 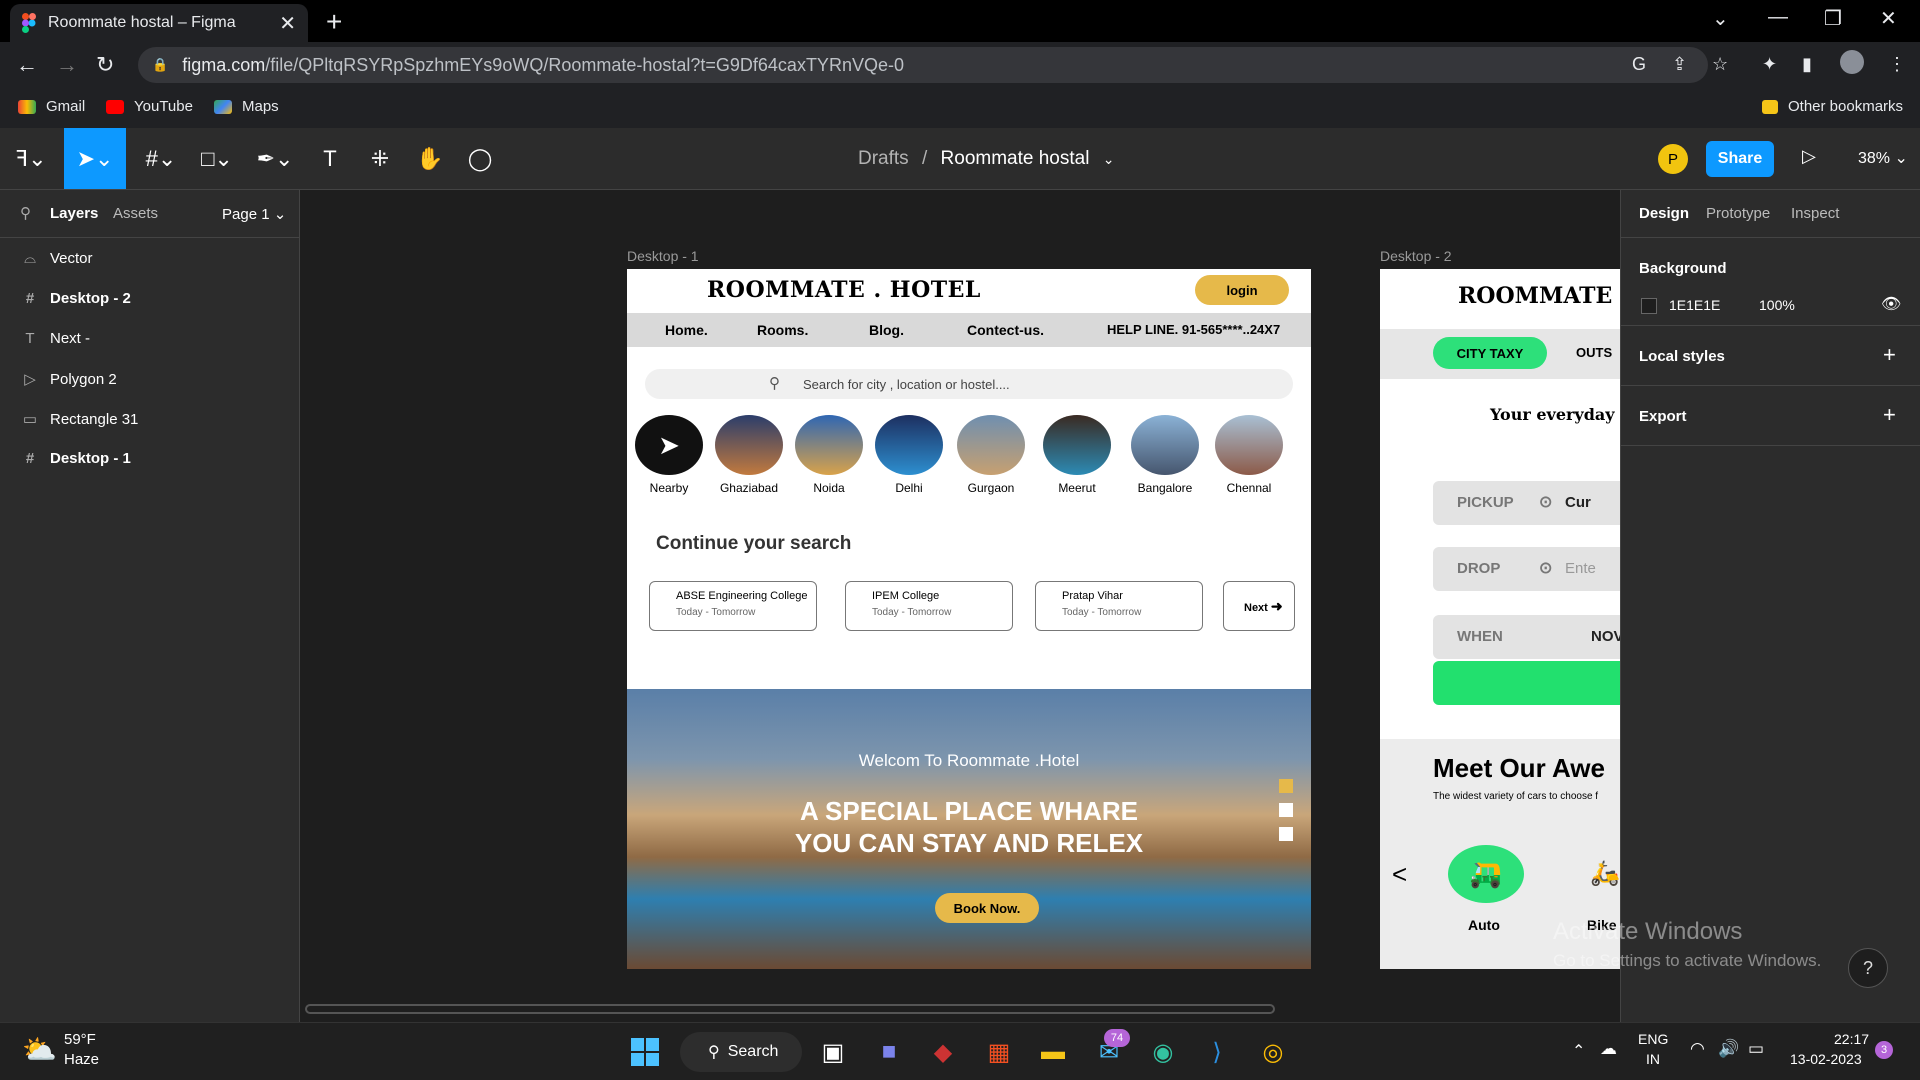 I want to click on avatar: P, so click(x=1673, y=159).